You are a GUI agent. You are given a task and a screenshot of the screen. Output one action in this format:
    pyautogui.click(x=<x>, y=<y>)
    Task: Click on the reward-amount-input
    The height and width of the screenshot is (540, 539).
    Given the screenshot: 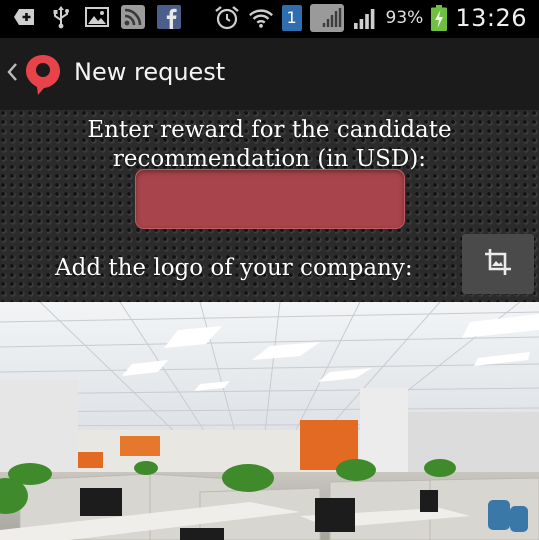 What is the action you would take?
    pyautogui.click(x=270, y=199)
    